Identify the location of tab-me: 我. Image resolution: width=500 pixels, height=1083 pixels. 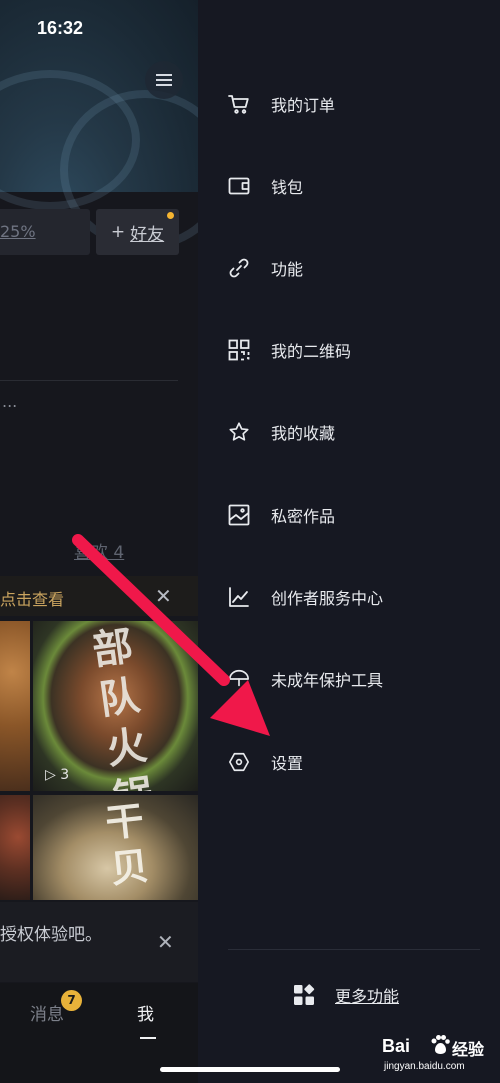
(145, 1012).